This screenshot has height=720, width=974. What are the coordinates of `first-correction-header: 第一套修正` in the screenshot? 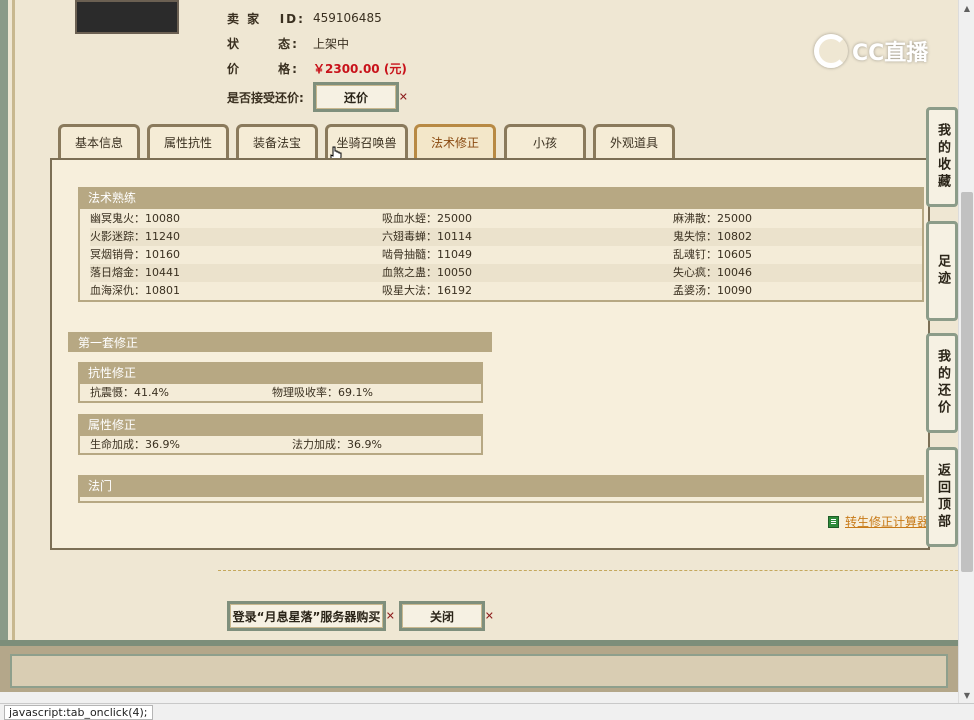 It's located at (280, 342).